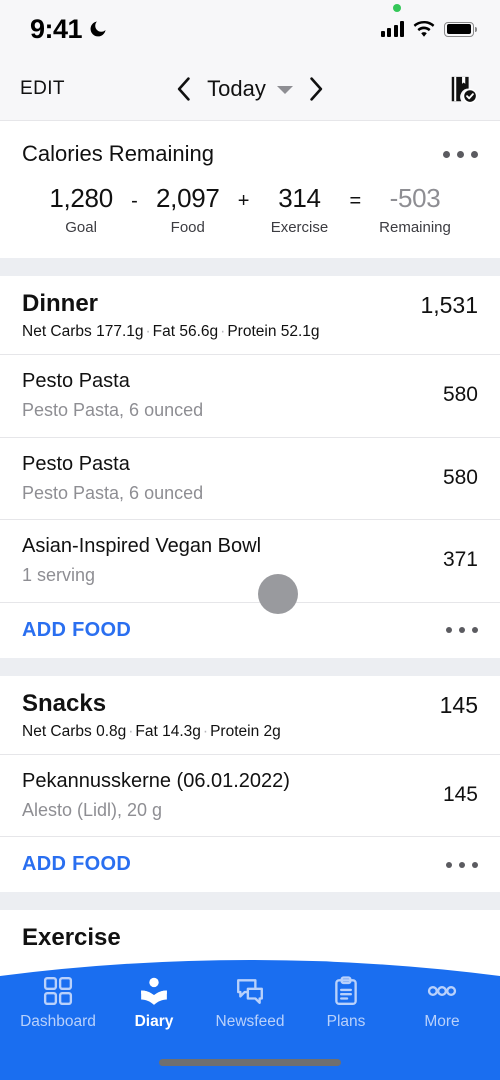  I want to click on food-item-calories: 145, so click(460, 794).